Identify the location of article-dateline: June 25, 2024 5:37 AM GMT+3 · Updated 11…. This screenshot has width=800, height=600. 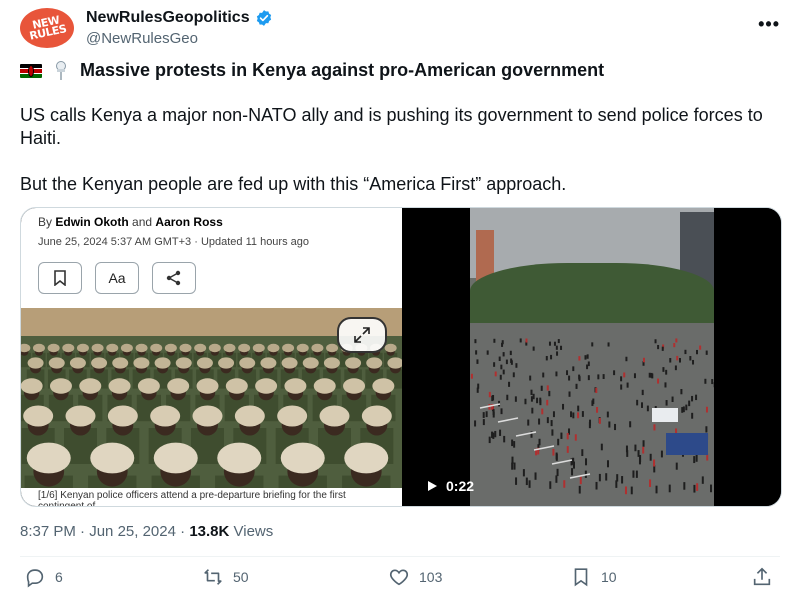
(173, 242).